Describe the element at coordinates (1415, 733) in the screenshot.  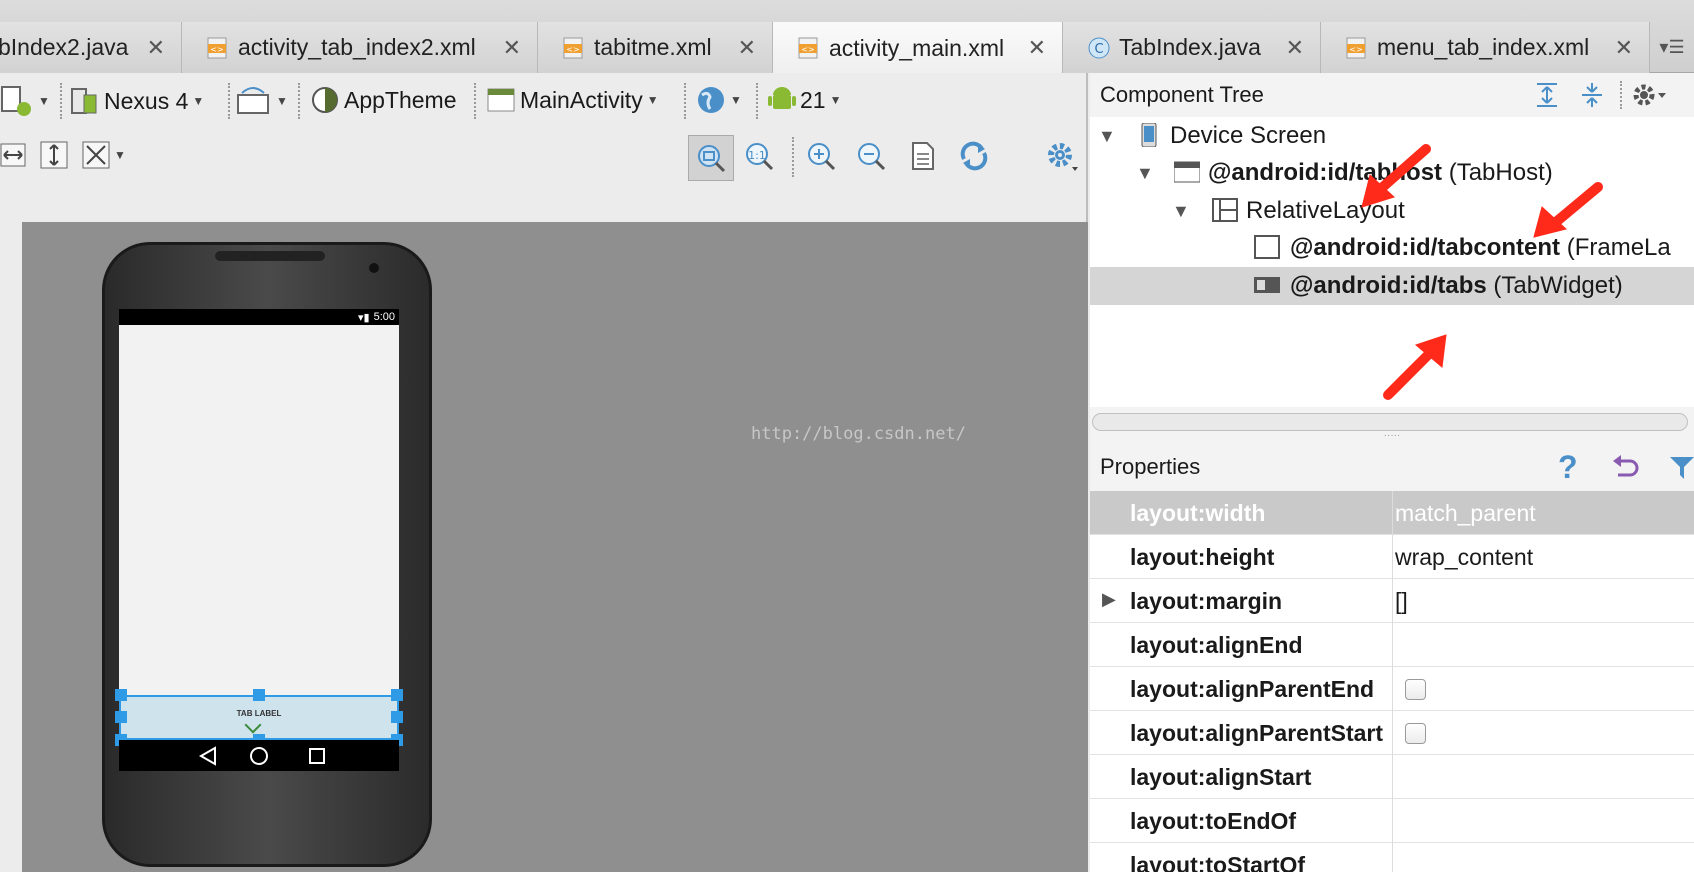
I see `alignparentstart-checkbox` at that location.